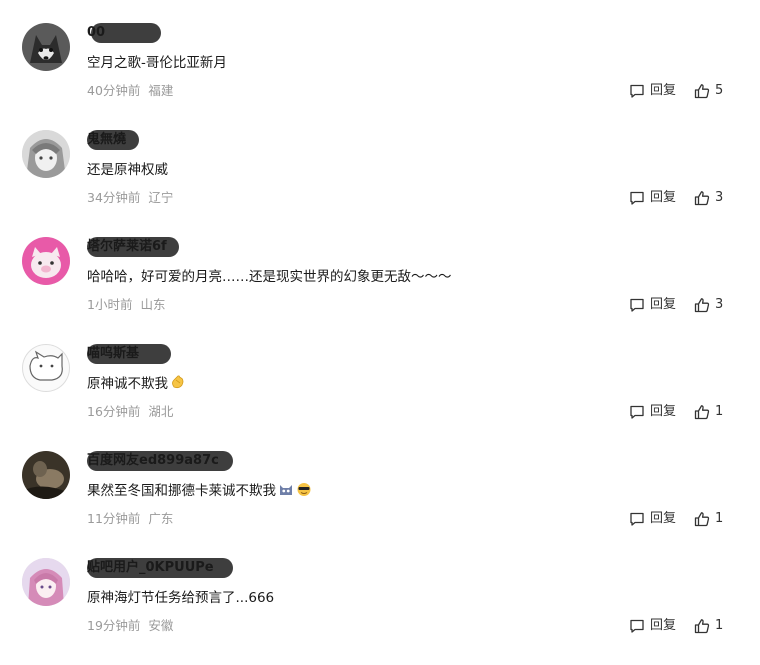 This screenshot has height=665, width=760. I want to click on like-button: 5, so click(708, 91).